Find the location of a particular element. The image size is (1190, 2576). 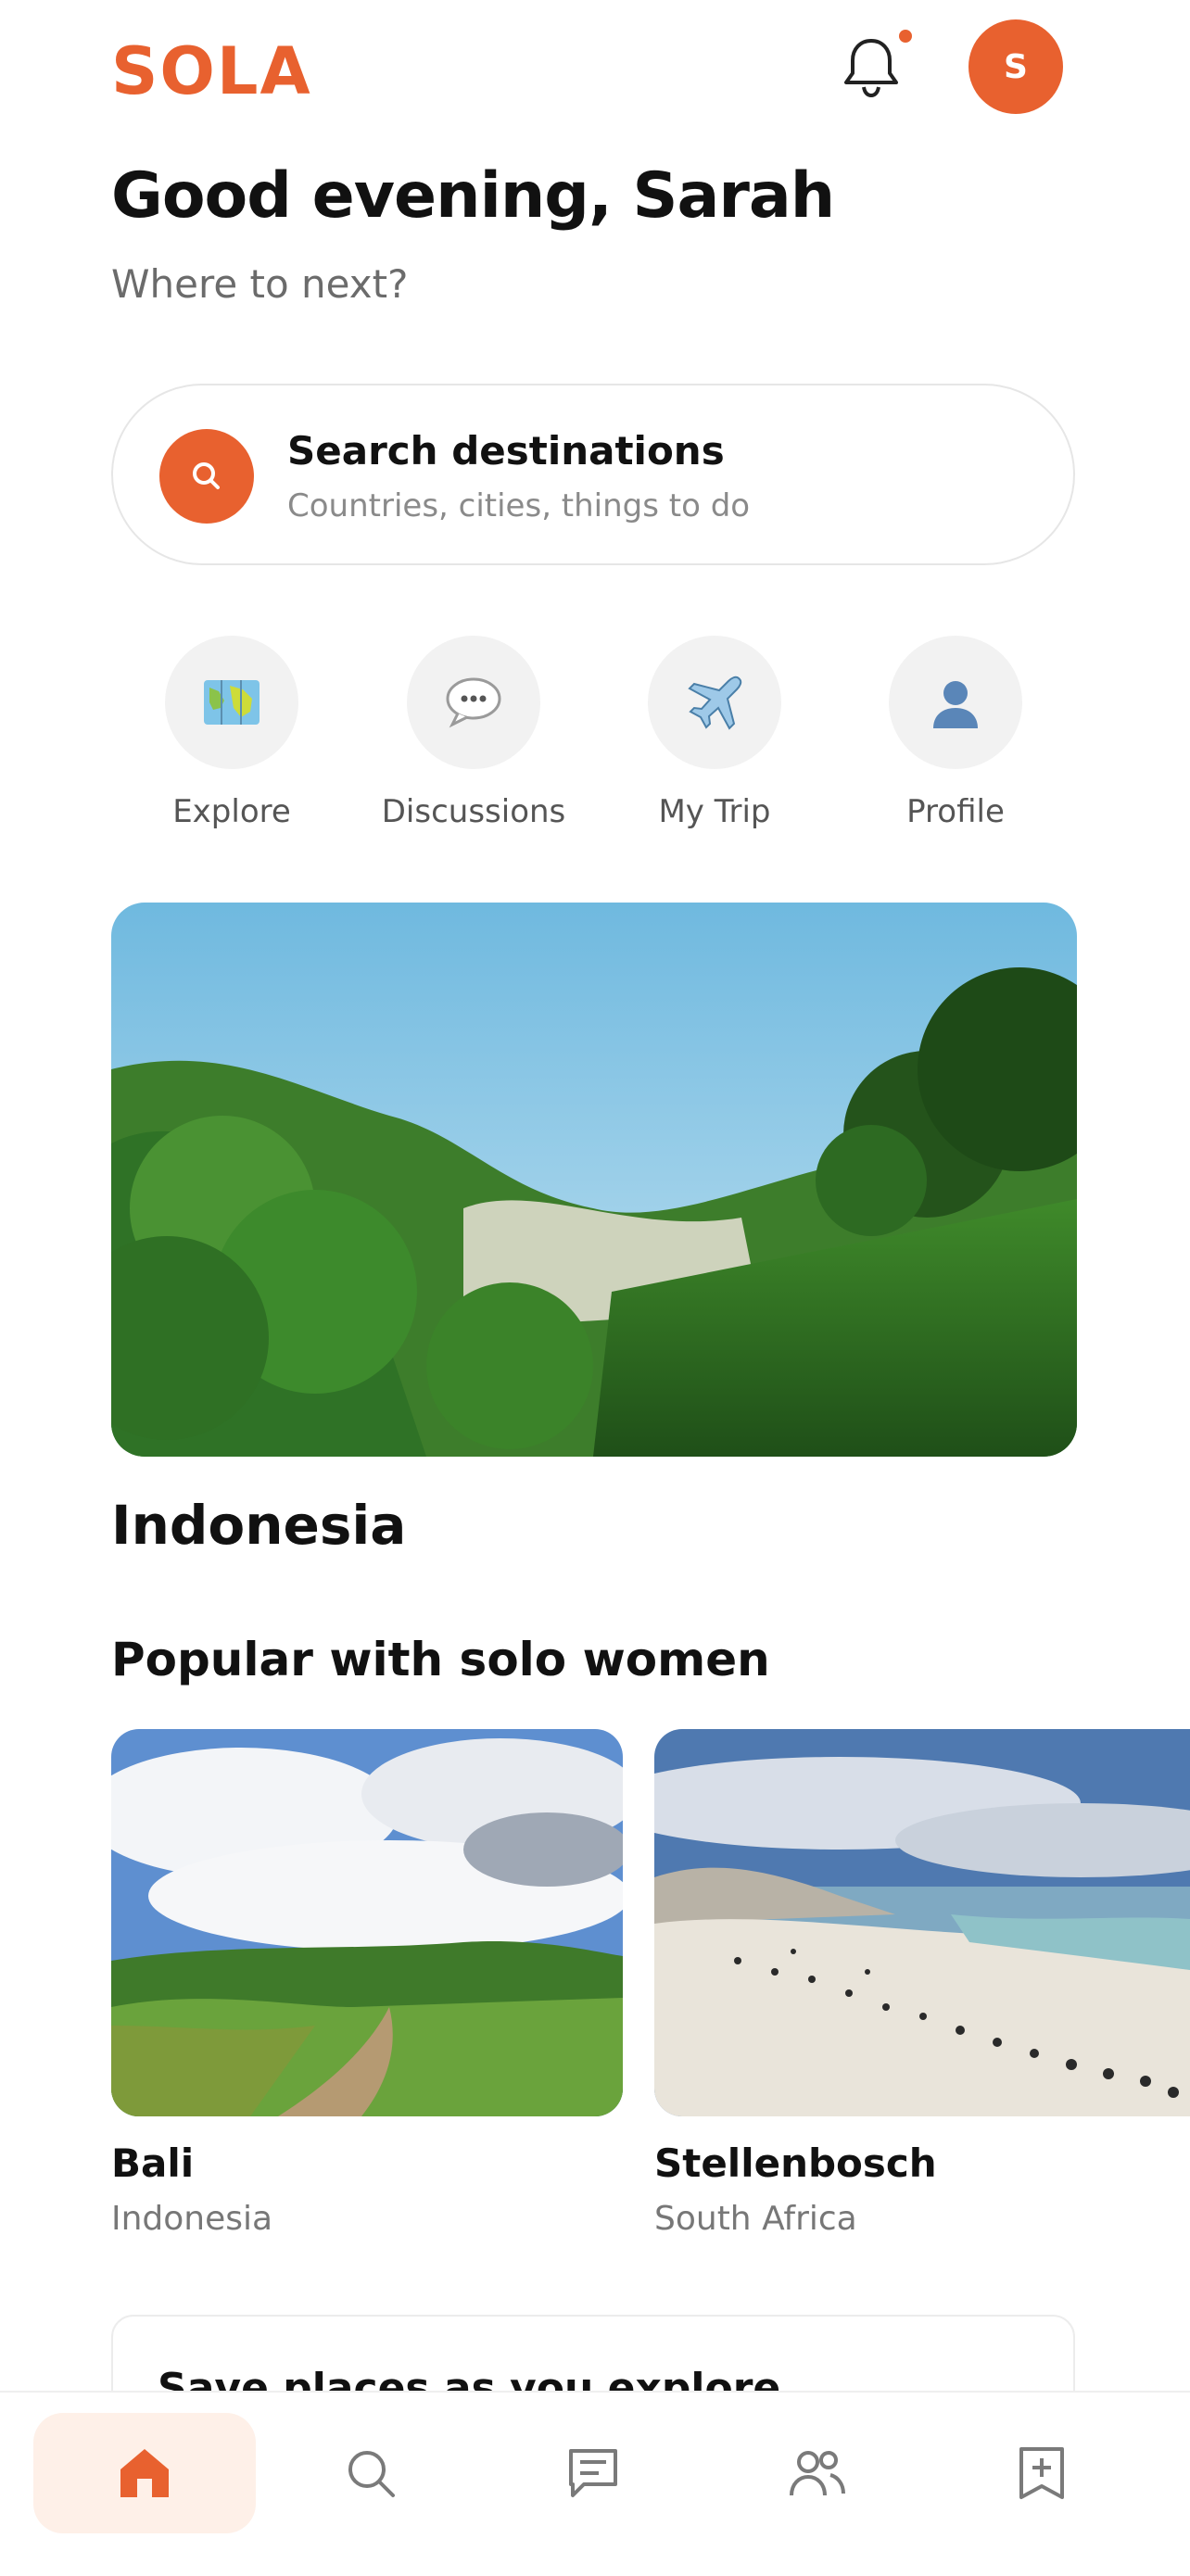

avatar-initial: S is located at coordinates (1016, 66).